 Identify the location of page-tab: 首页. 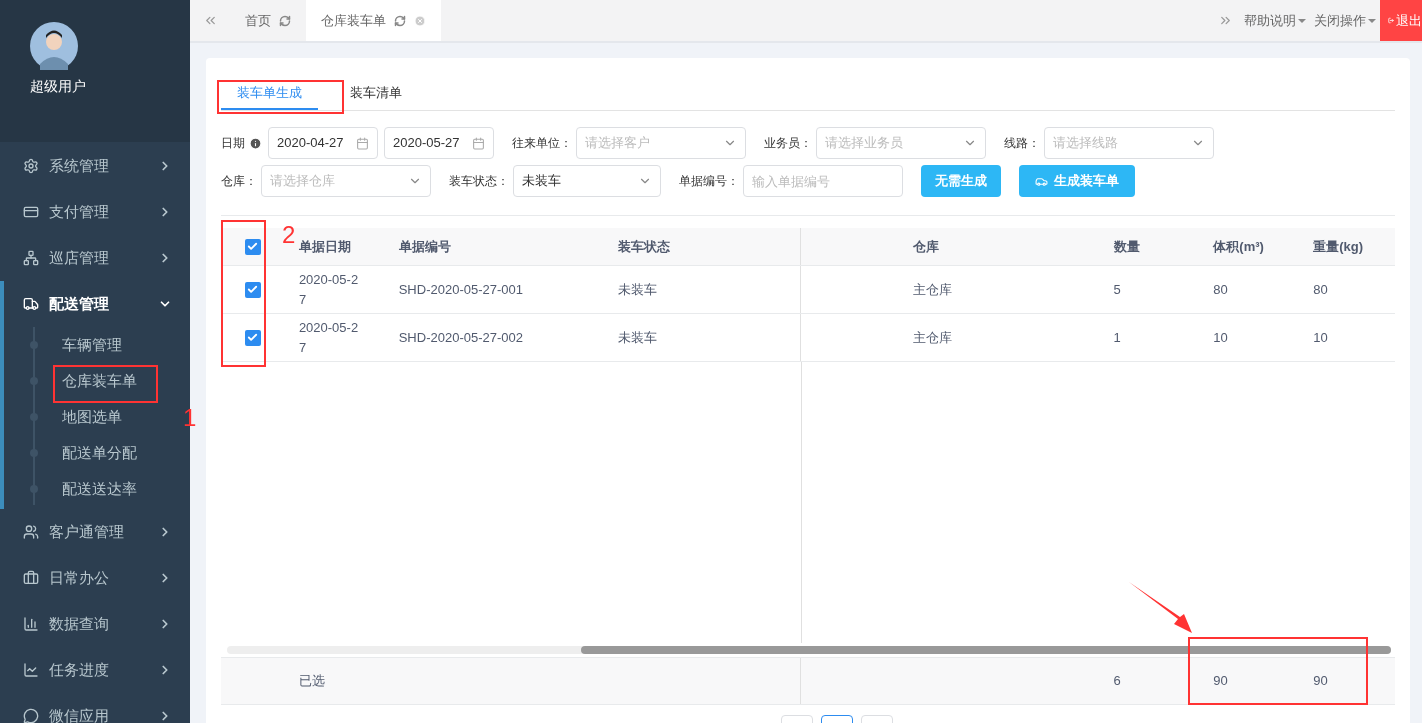
(268, 20).